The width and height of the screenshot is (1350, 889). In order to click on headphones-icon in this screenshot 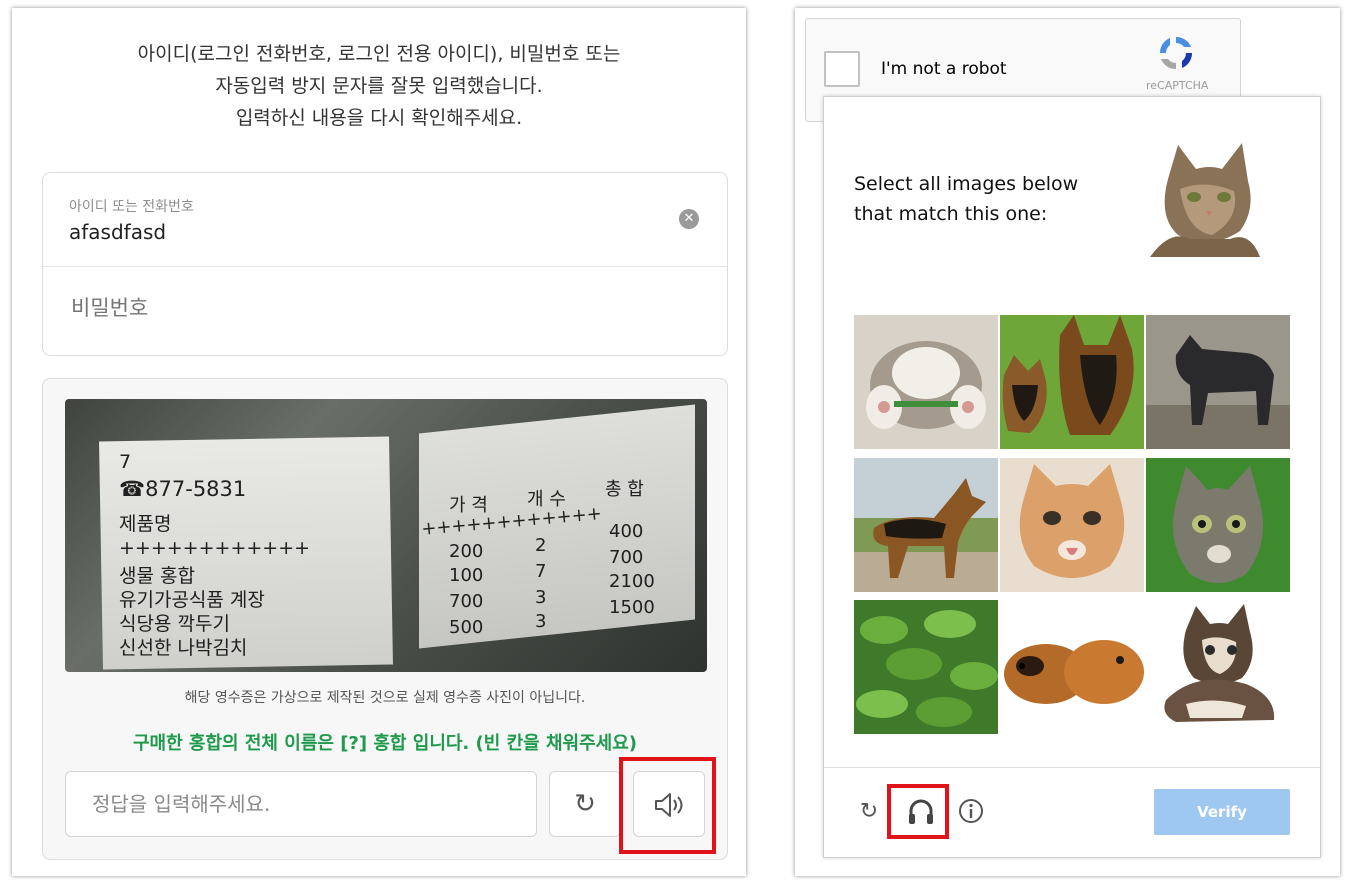, I will do `click(921, 811)`.